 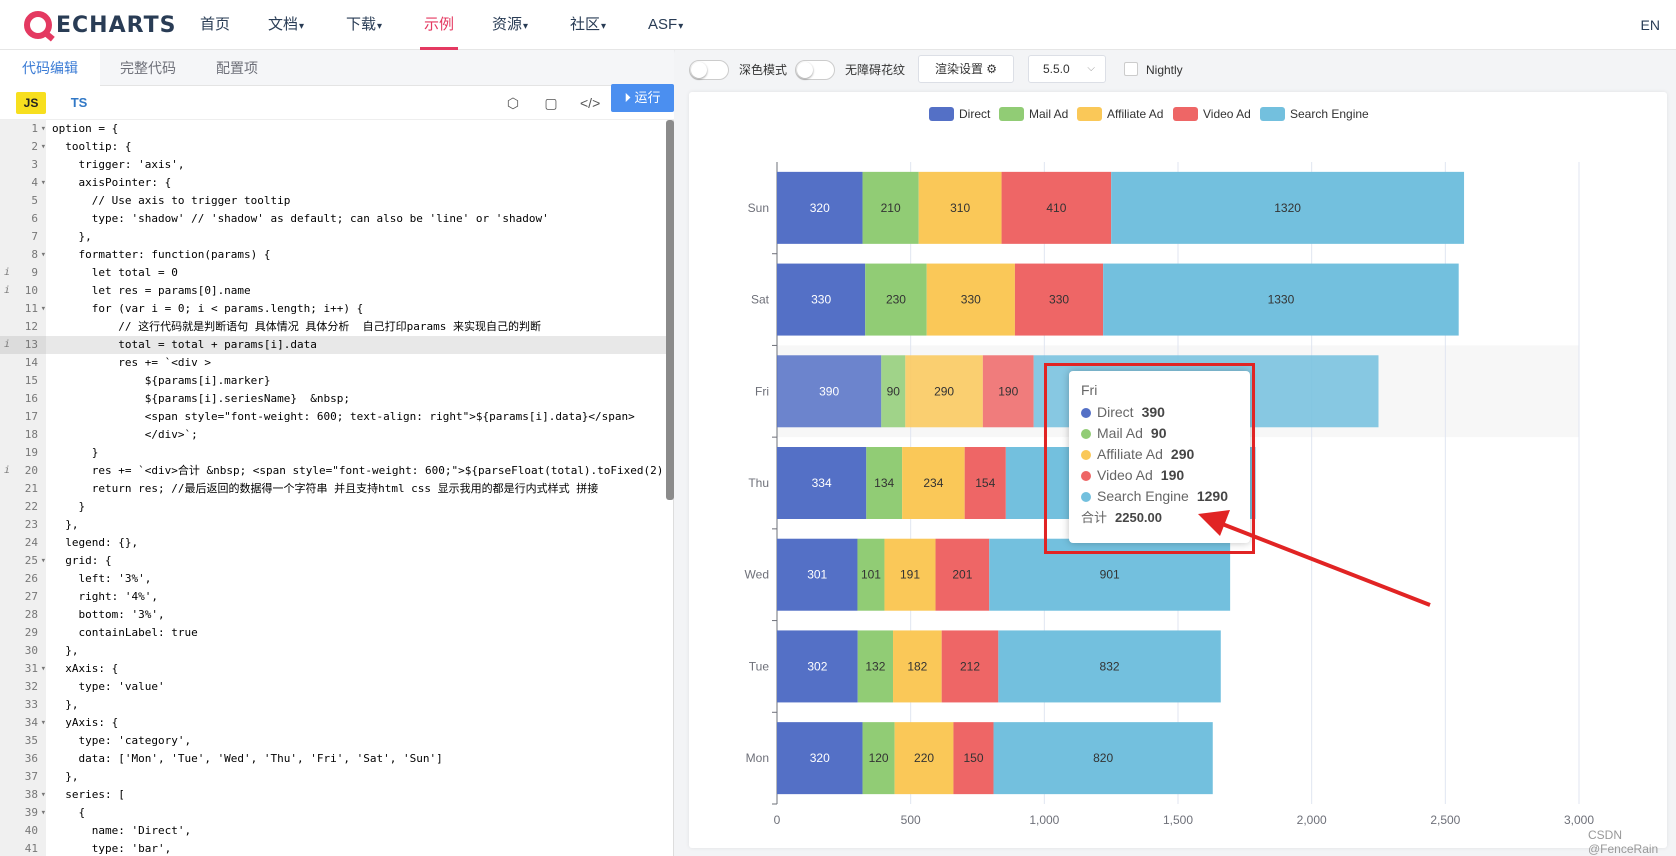 What do you see at coordinates (1227, 114) in the screenshot?
I see `legend-label: Video Ad` at bounding box center [1227, 114].